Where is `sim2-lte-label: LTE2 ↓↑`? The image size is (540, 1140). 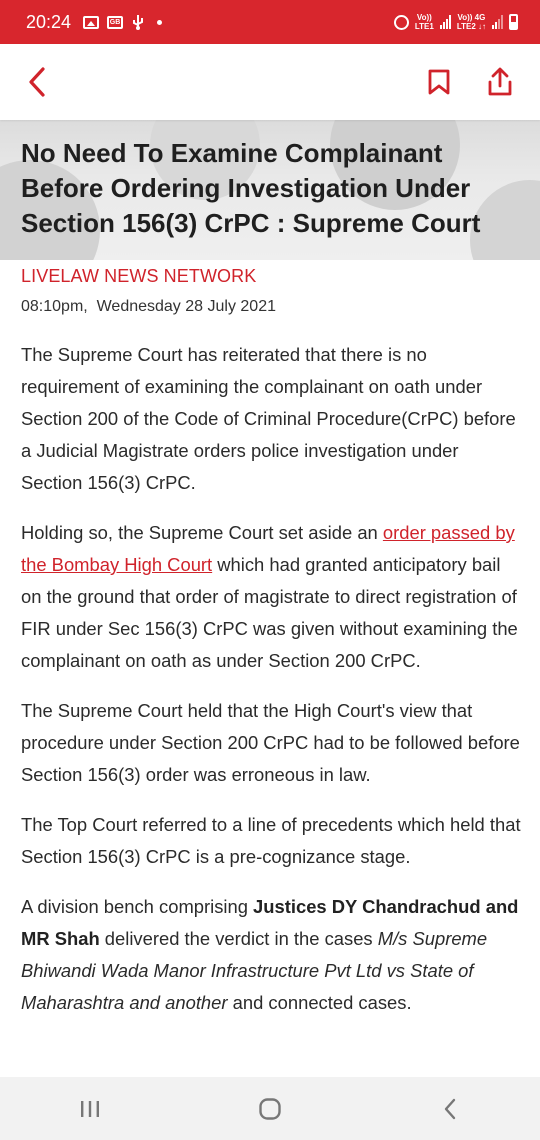 sim2-lte-label: LTE2 ↓↑ is located at coordinates (471, 26).